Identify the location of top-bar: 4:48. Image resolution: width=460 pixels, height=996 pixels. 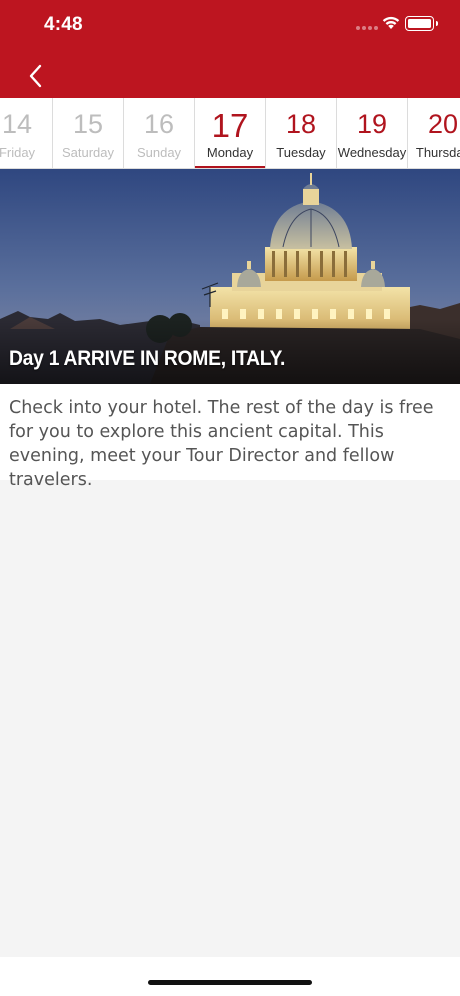
(230, 49).